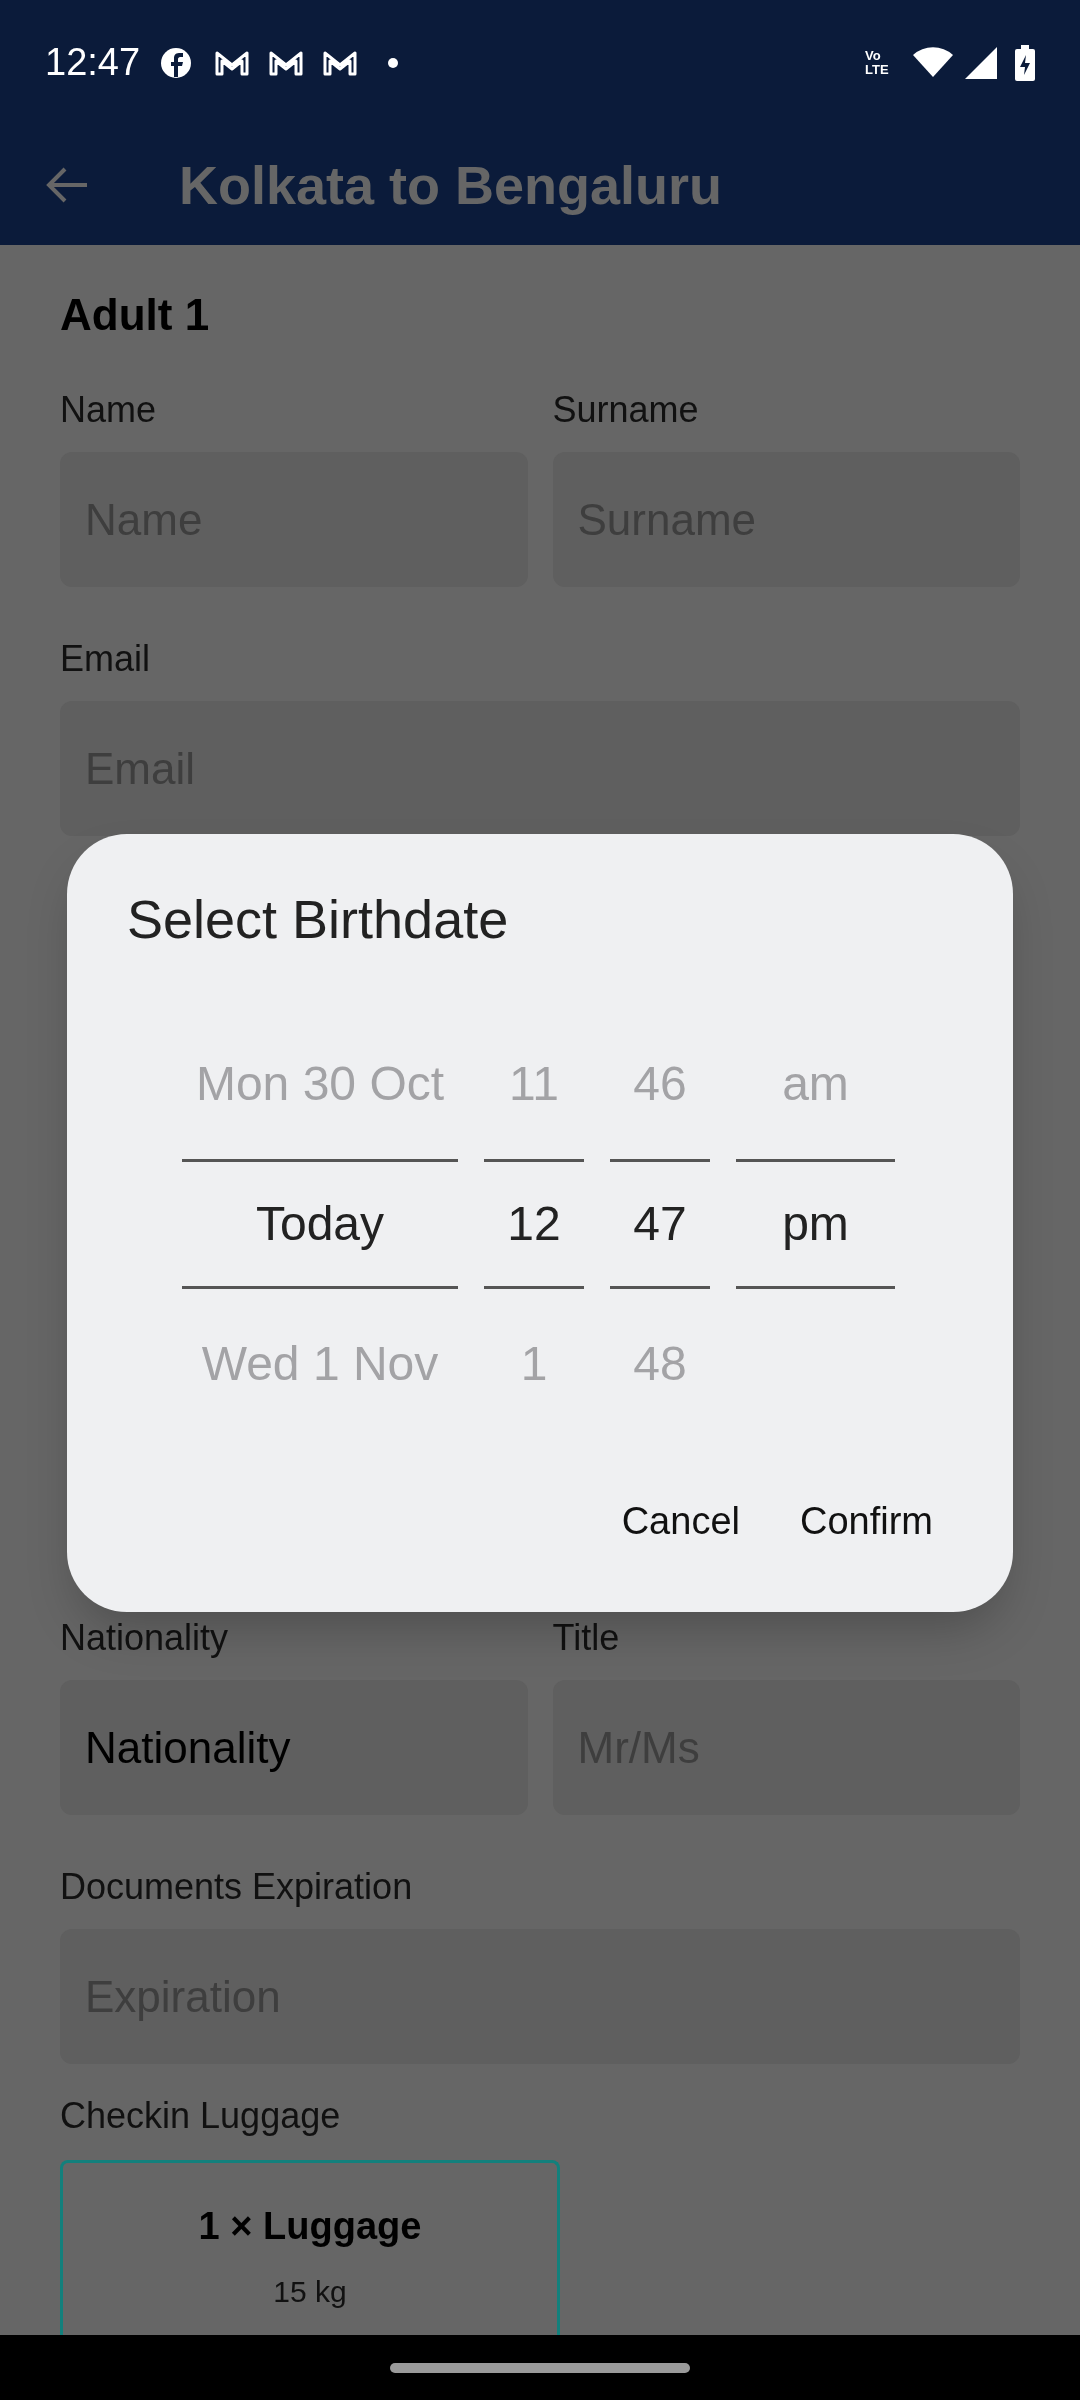  I want to click on picker-option: 48, so click(660, 1364).